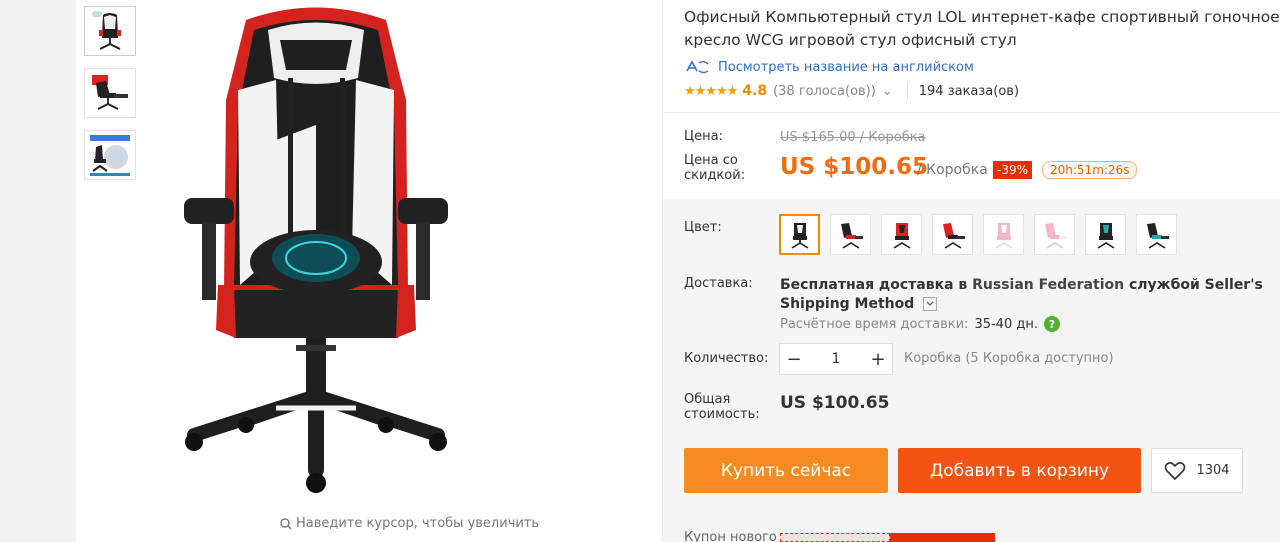 The width and height of the screenshot is (1280, 542). What do you see at coordinates (1009, 358) in the screenshot?
I see `quantity-available: Коробка (5 Коробка доступно)` at bounding box center [1009, 358].